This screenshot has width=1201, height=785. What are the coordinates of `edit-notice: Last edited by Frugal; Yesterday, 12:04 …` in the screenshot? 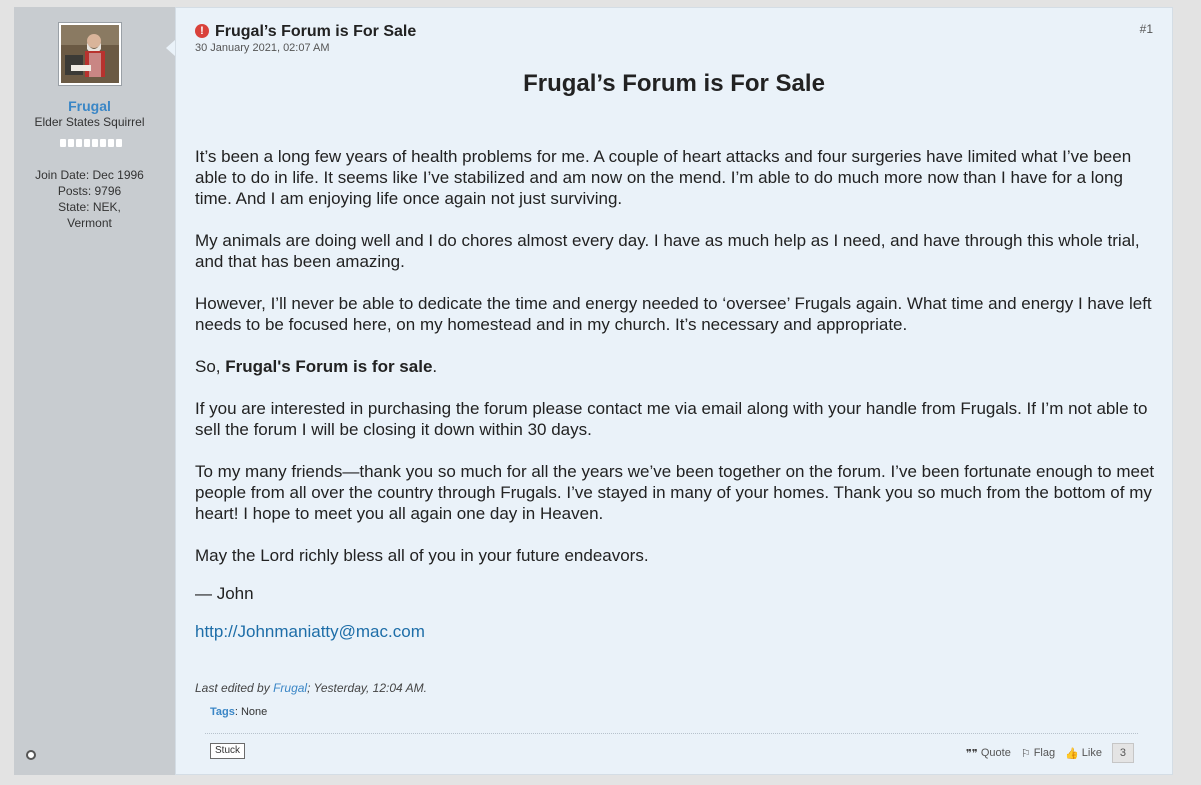 It's located at (311, 688).